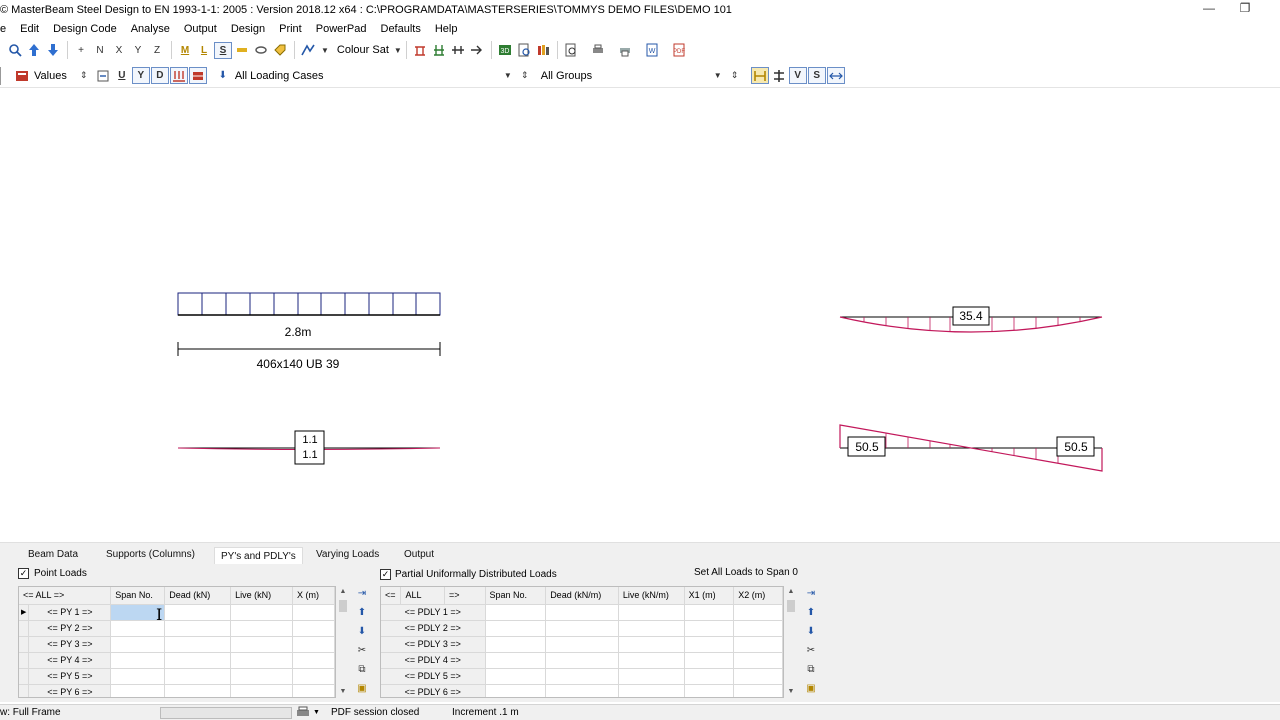 The image size is (1280, 720). What do you see at coordinates (811, 632) in the screenshot?
I see `move-down-icon: ⬇` at bounding box center [811, 632].